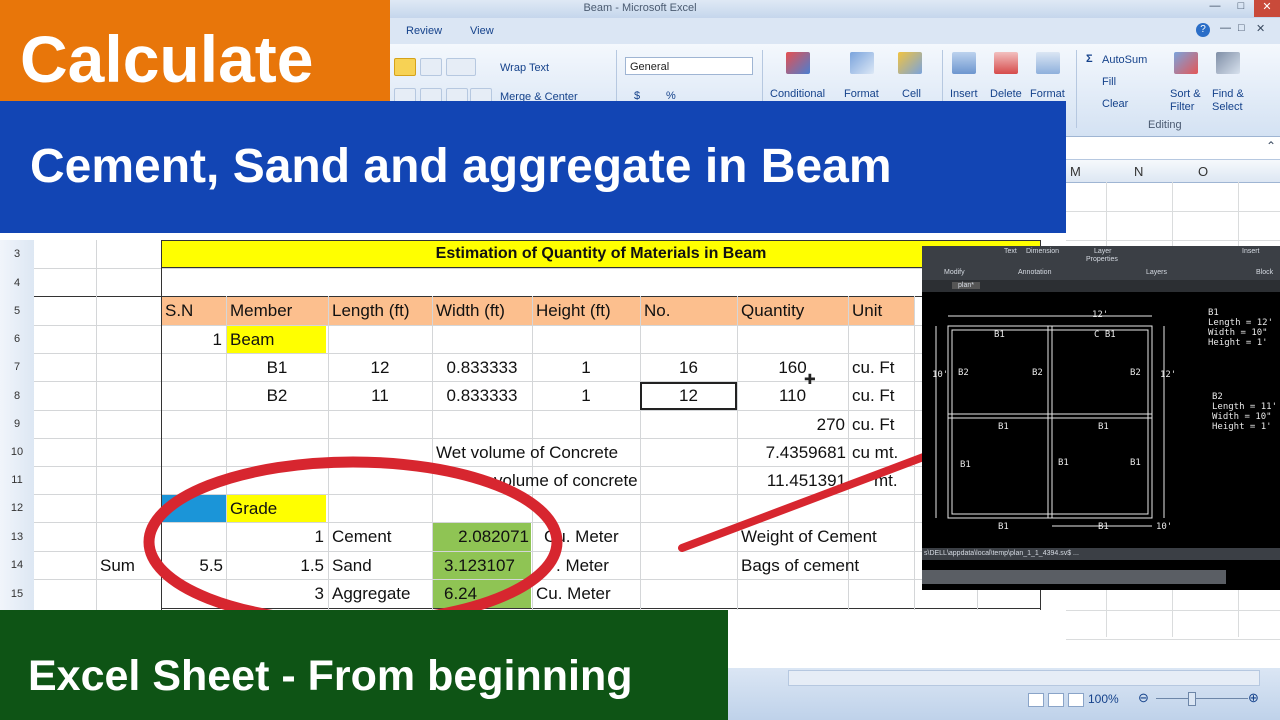 The width and height of the screenshot is (1280, 720). What do you see at coordinates (1245, 407) in the screenshot?
I see `cad-info-text: Length = 11'` at bounding box center [1245, 407].